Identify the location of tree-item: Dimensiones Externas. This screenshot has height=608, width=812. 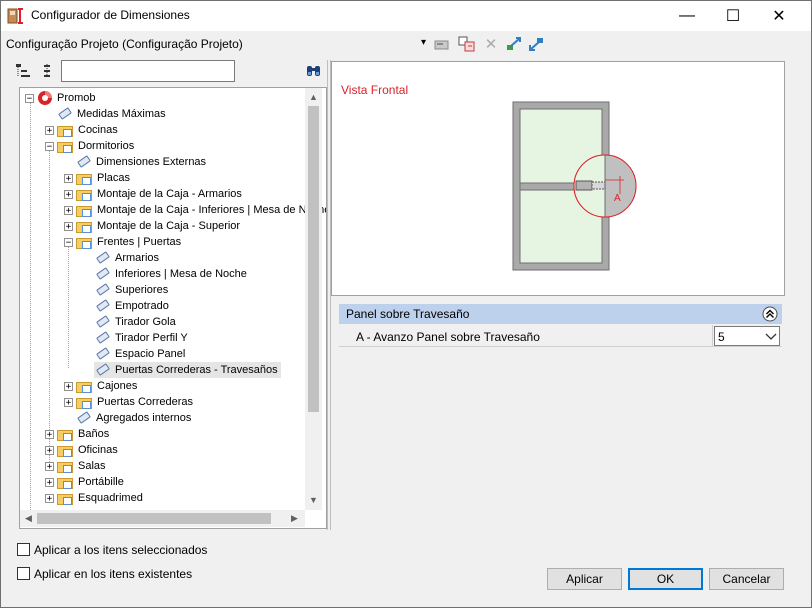
(140, 162).